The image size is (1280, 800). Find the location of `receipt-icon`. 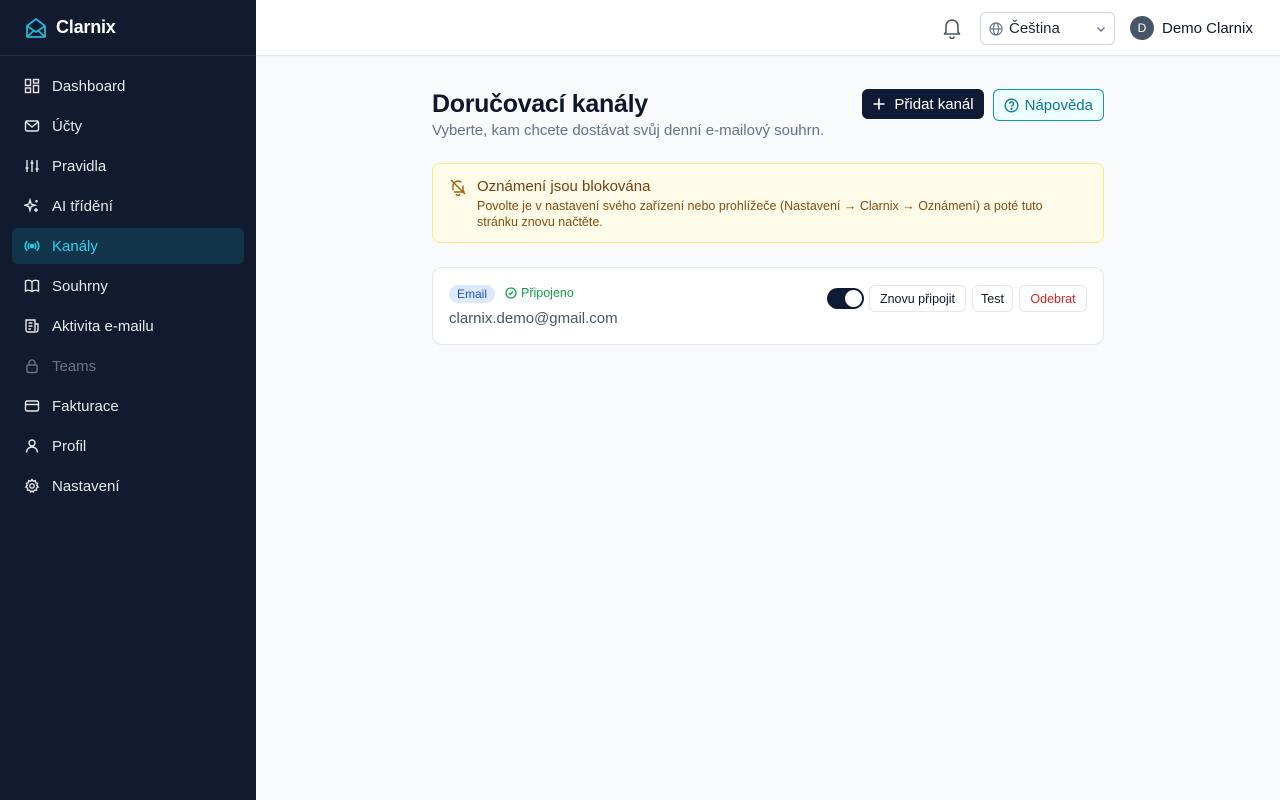

receipt-icon is located at coordinates (32, 326).